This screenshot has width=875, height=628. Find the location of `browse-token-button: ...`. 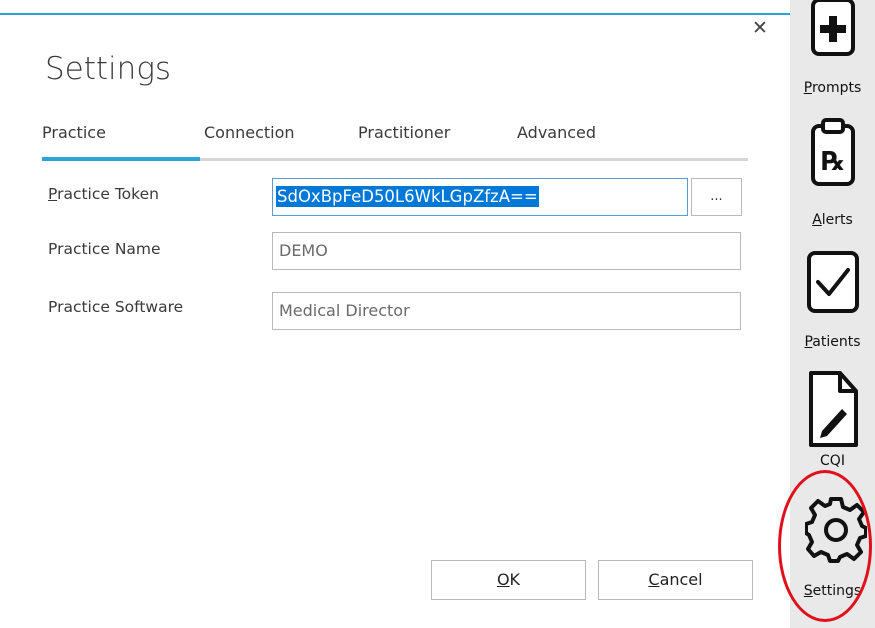

browse-token-button: ... is located at coordinates (716, 197).